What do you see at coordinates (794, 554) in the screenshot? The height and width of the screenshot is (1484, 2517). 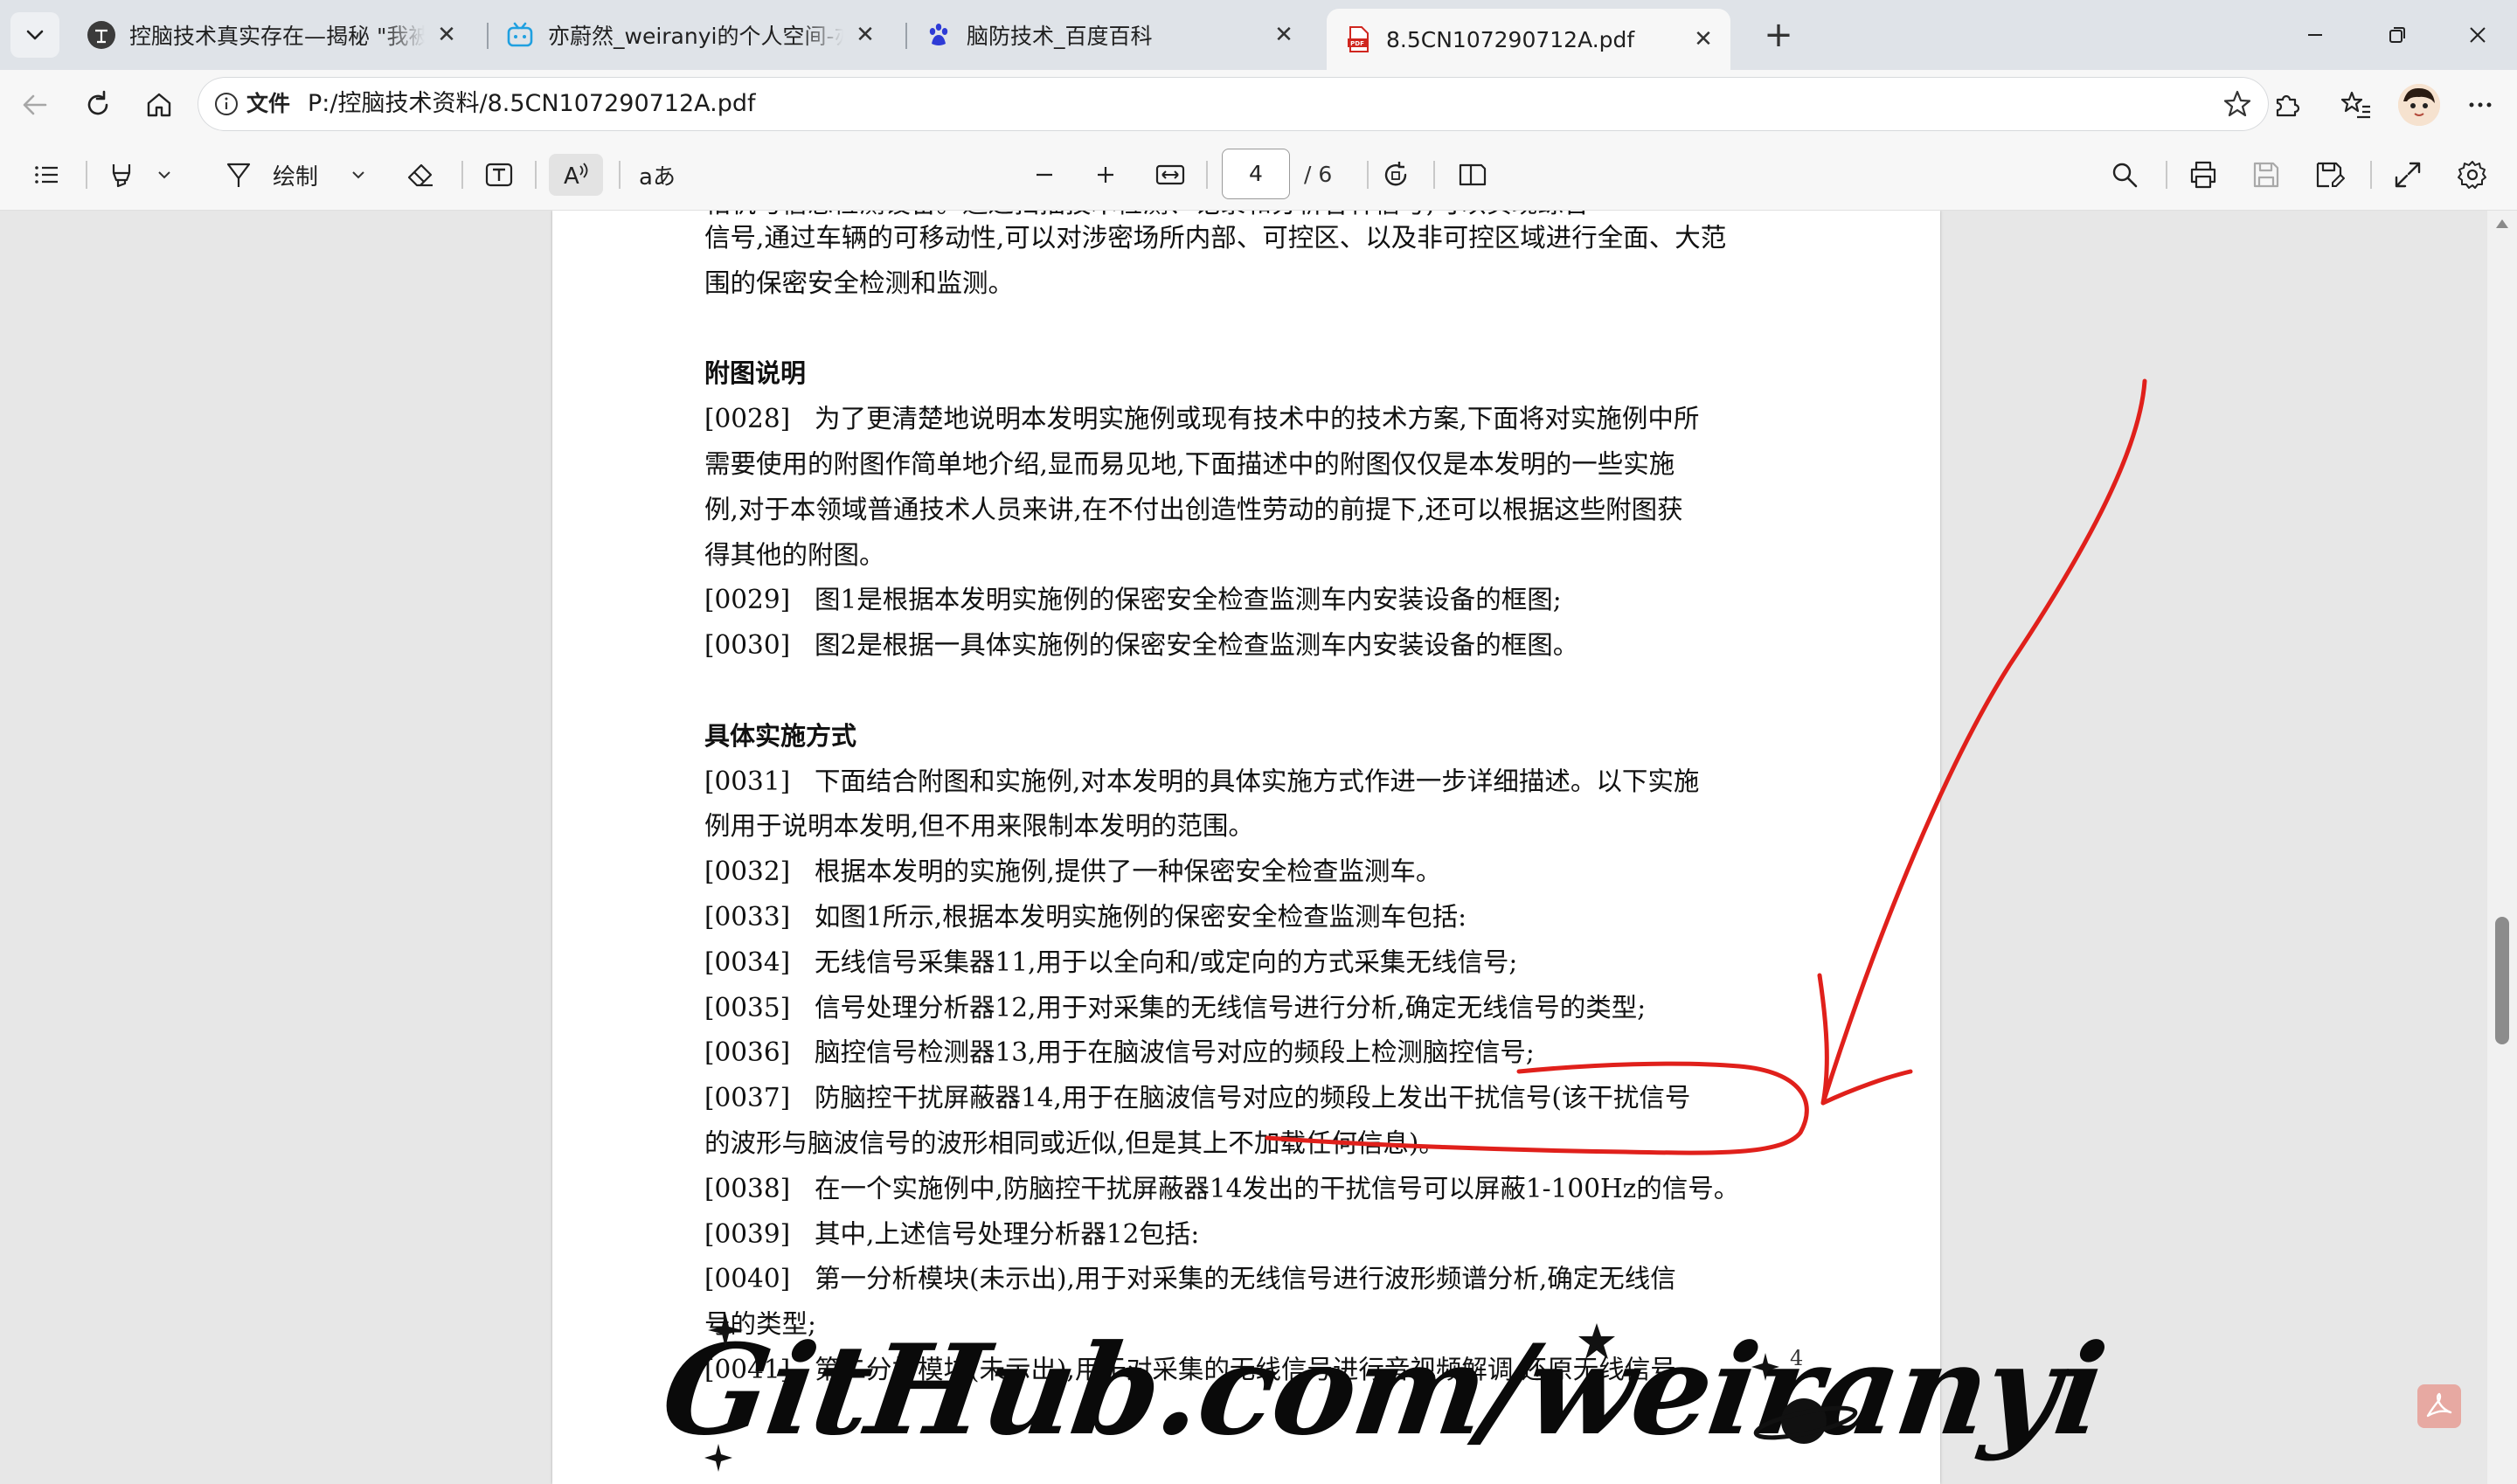 I see `text-line: 得其他的附图。` at bounding box center [794, 554].